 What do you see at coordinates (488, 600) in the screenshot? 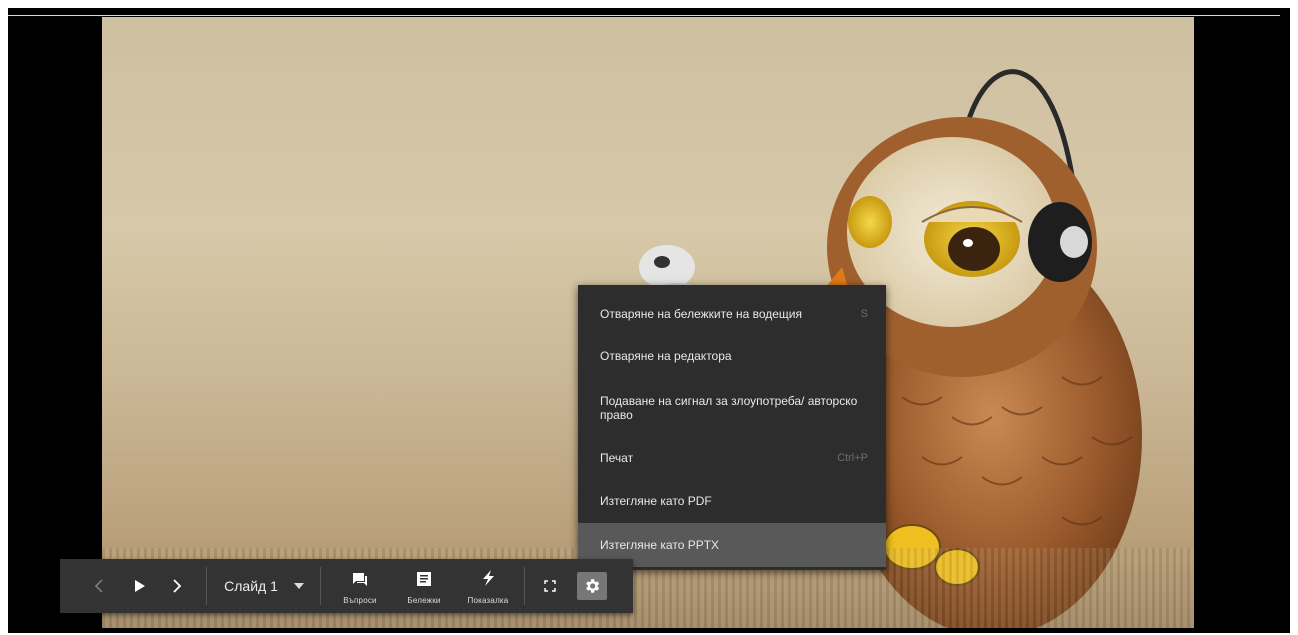
I see `pointer-label: Показалка` at bounding box center [488, 600].